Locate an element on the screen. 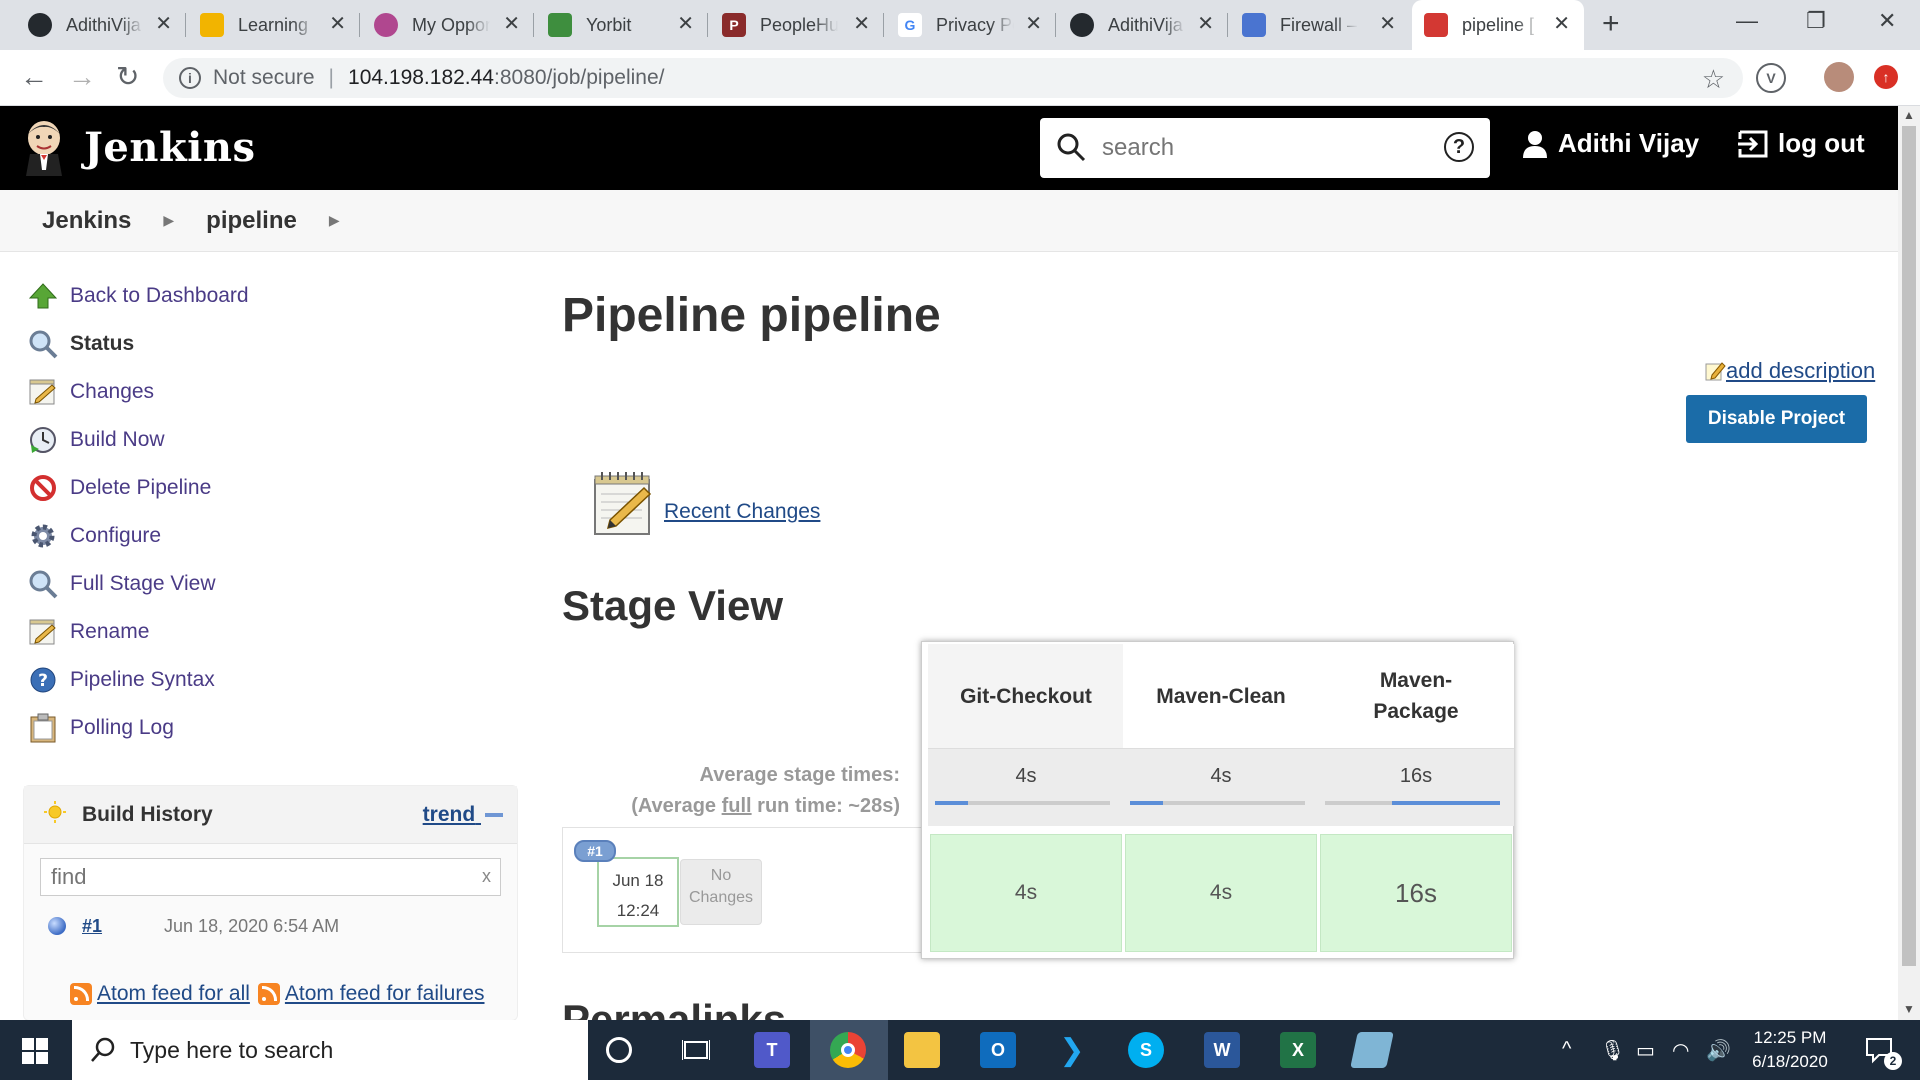  stage-result-cell: 16s is located at coordinates (1416, 893).